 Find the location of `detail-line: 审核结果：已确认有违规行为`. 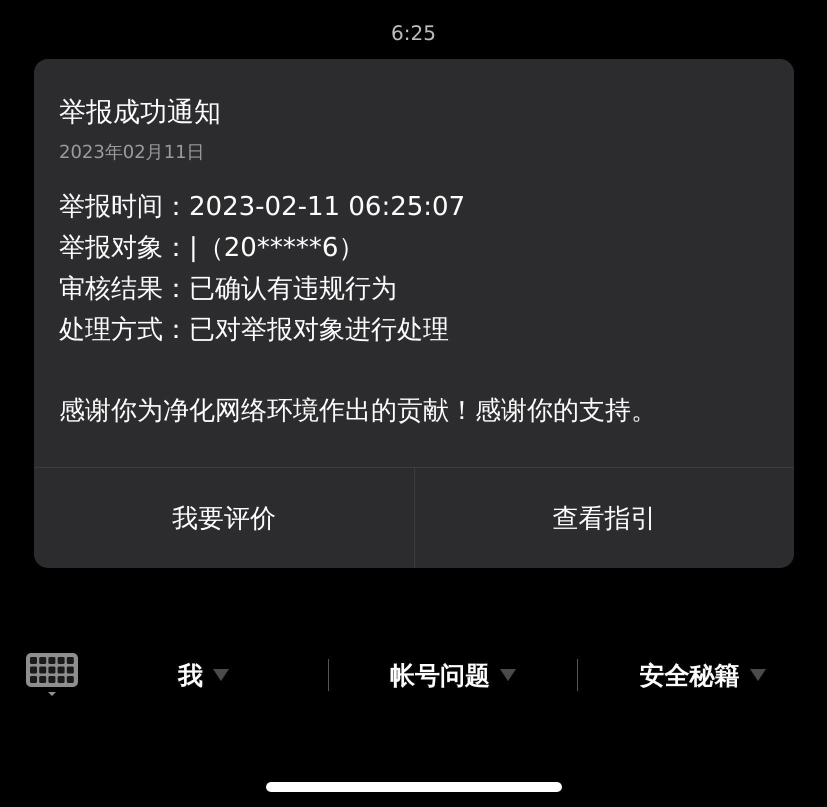

detail-line: 审核结果：已确认有违规行为 is located at coordinates (228, 289).